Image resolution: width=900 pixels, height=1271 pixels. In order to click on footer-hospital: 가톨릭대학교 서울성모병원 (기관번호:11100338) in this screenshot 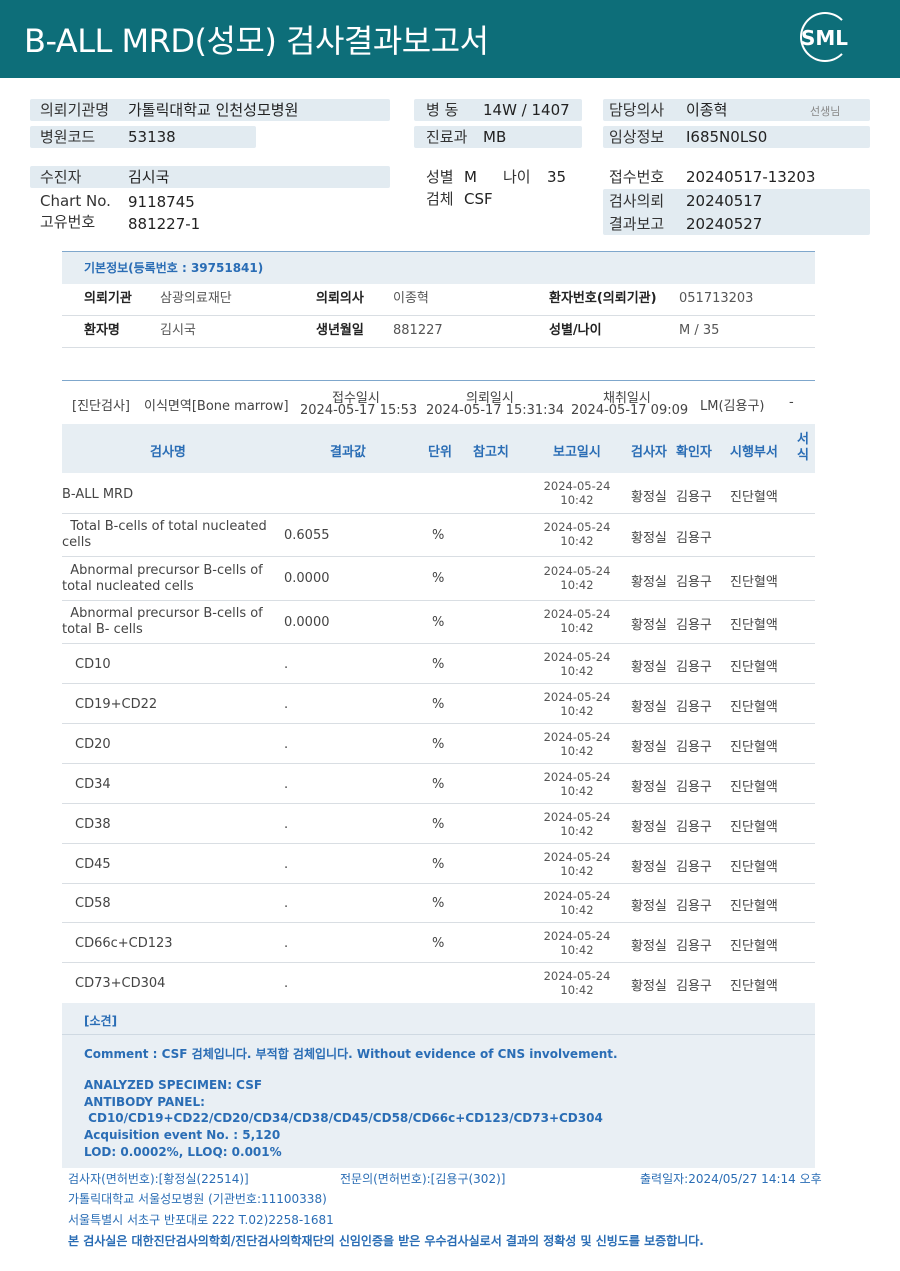, I will do `click(197, 1199)`.